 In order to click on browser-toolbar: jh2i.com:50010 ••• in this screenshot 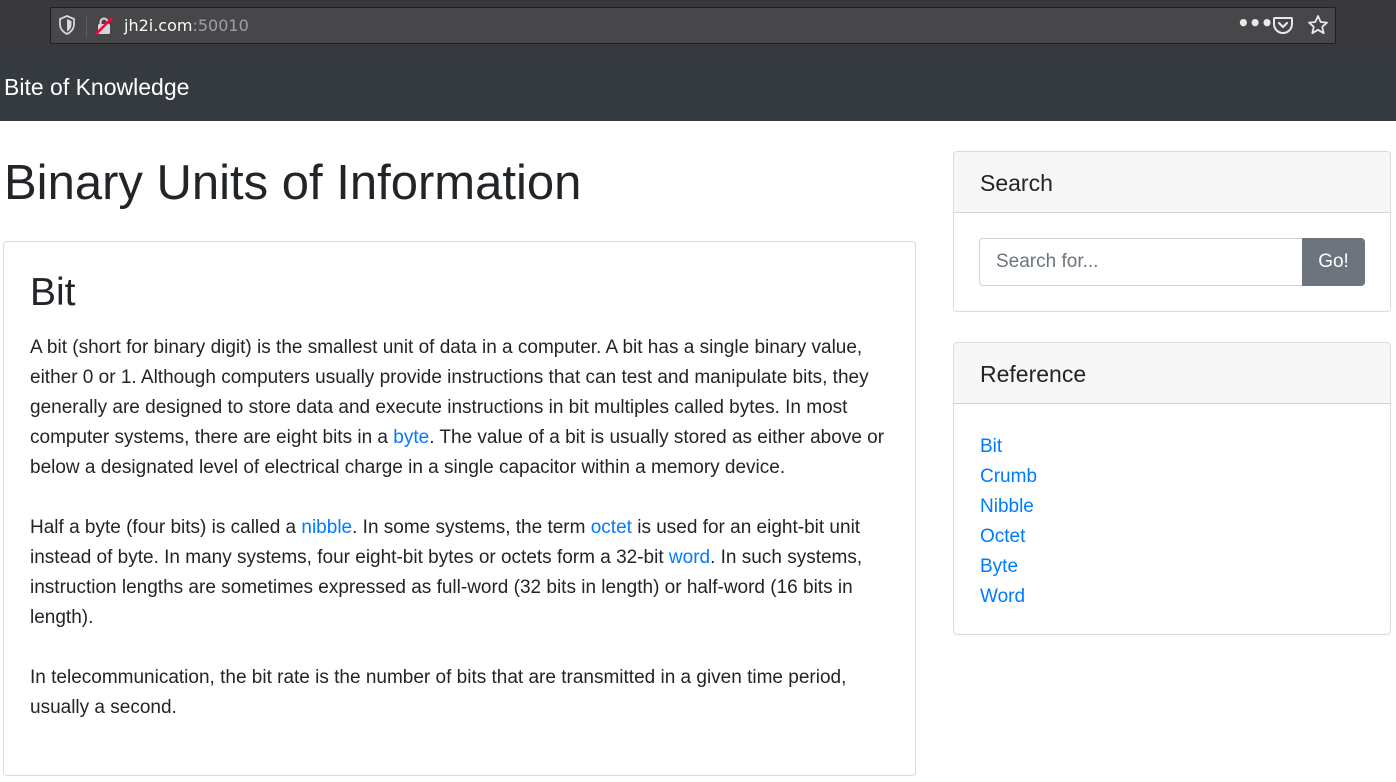, I will do `click(698, 25)`.